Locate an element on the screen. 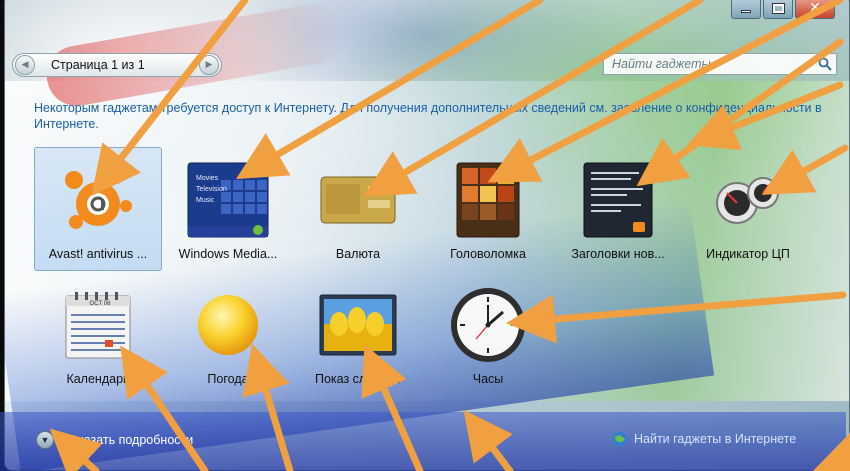  get-gadgets-online-label: Найти гаджеты в Интернете is located at coordinates (715, 439).